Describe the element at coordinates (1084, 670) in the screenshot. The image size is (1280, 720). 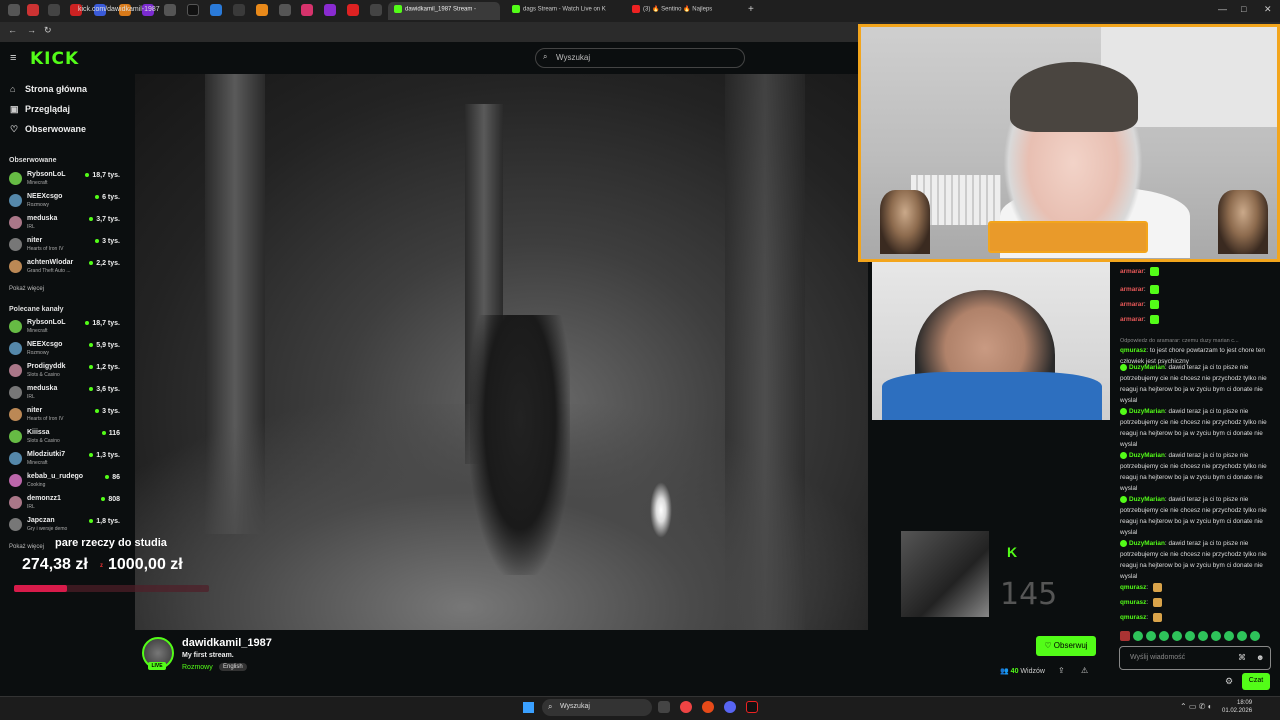
I see `report-icon: ⚠` at that location.